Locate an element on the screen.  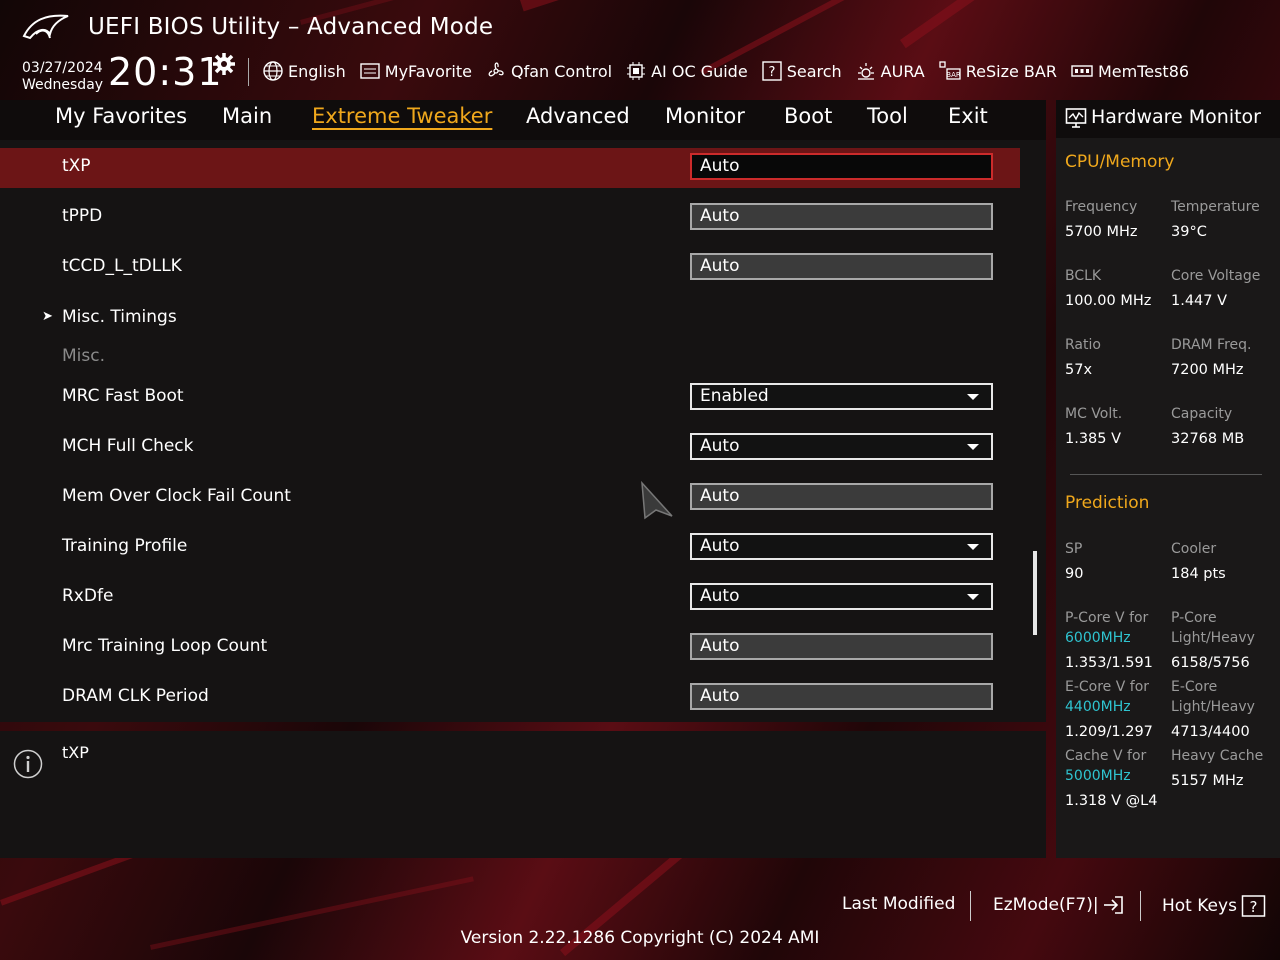
mc-volt-value: 1.385 V is located at coordinates (1093, 439).